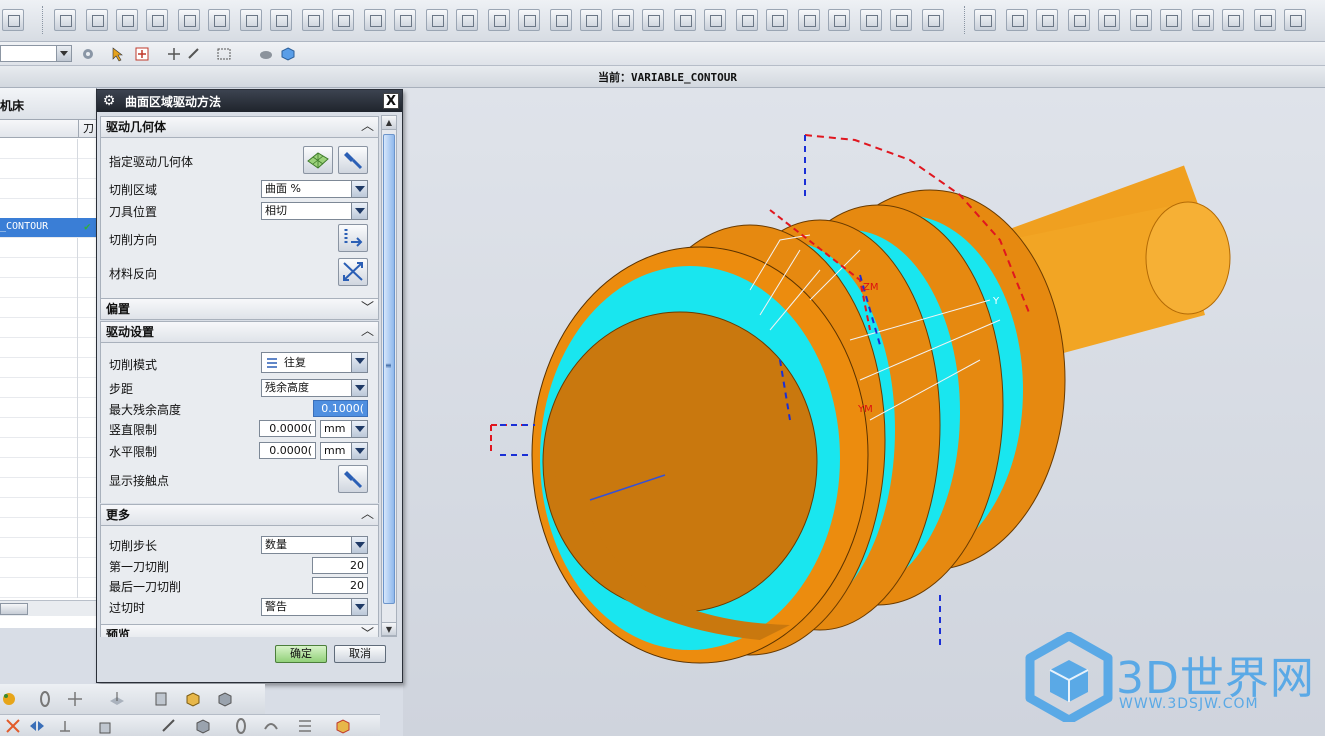  I want to click on section-offset-header: 偏置 ﹀, so click(239, 309).